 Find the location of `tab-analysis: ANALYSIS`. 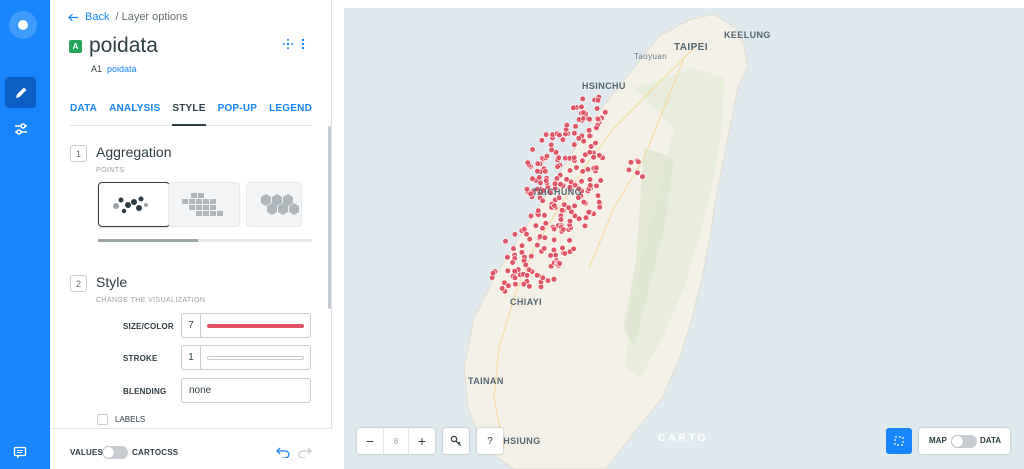

tab-analysis: ANALYSIS is located at coordinates (134, 114).